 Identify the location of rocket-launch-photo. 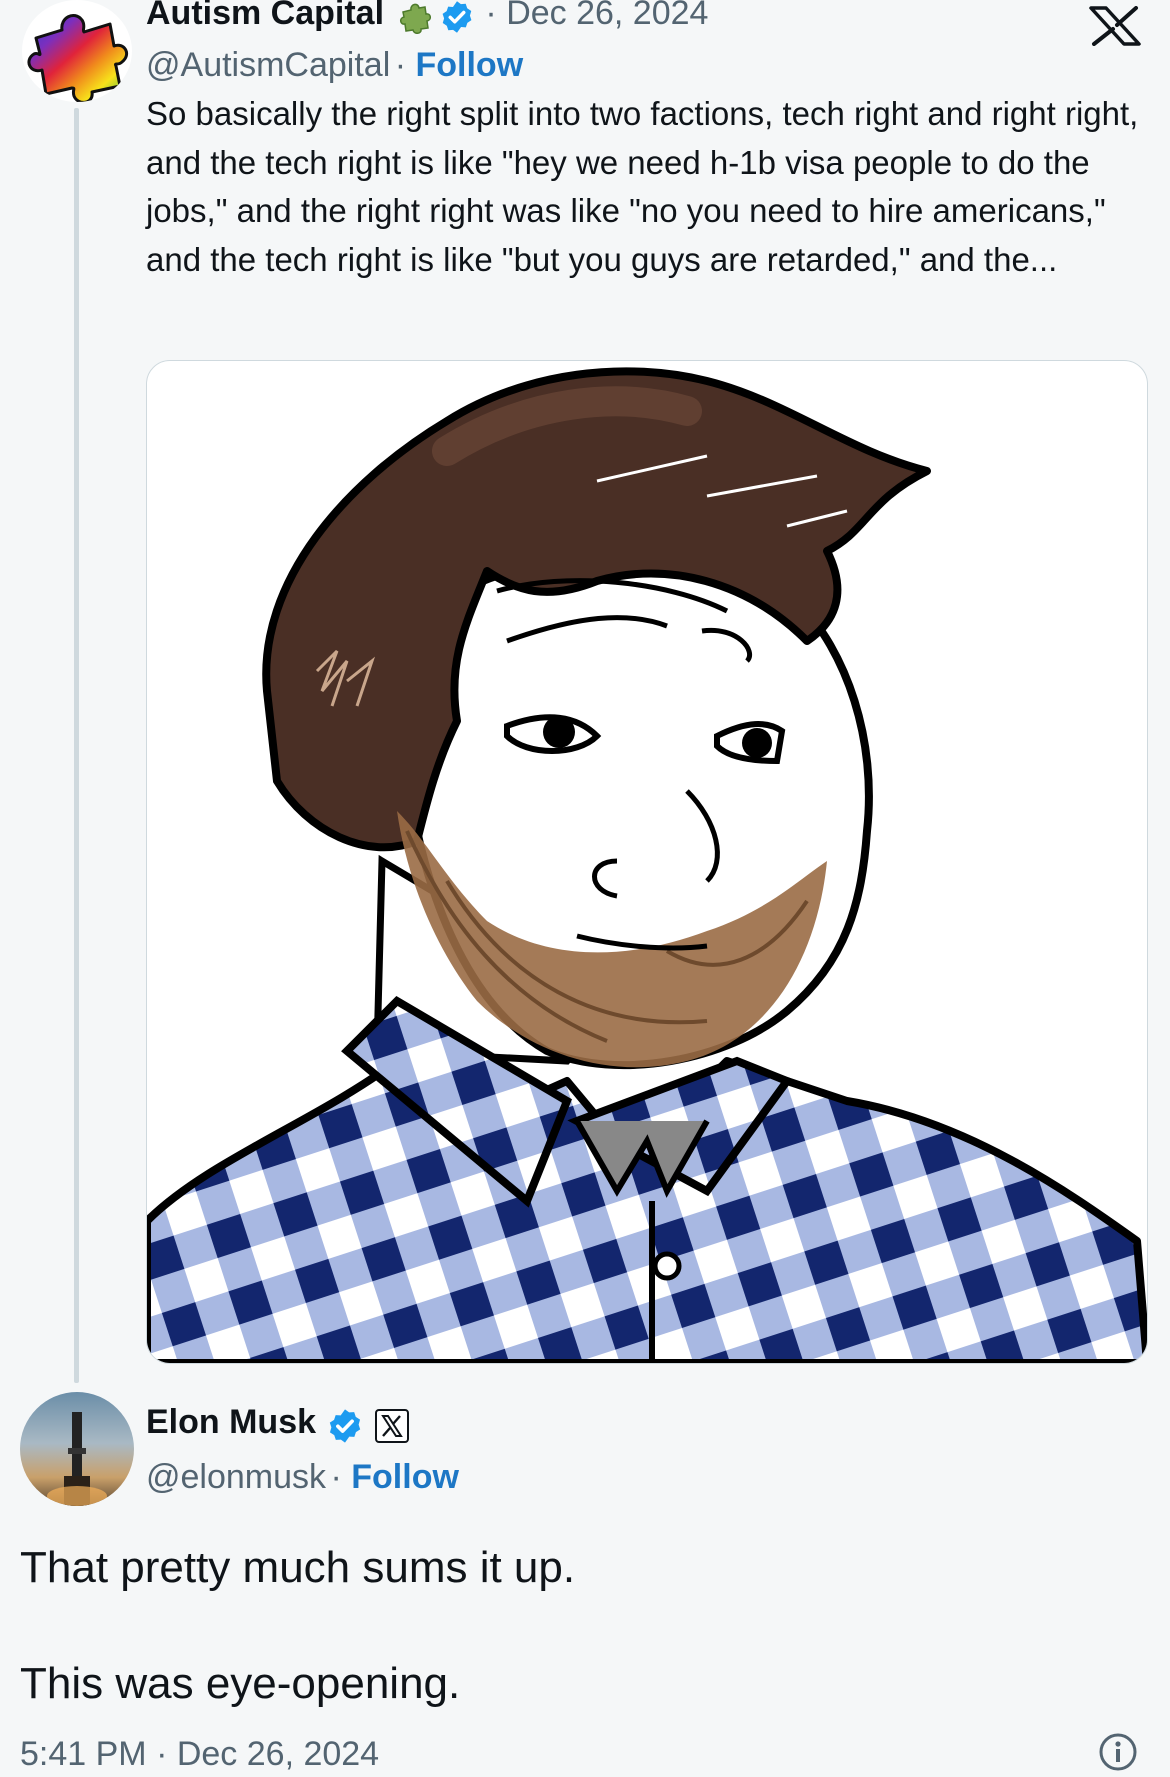
(77, 1459).